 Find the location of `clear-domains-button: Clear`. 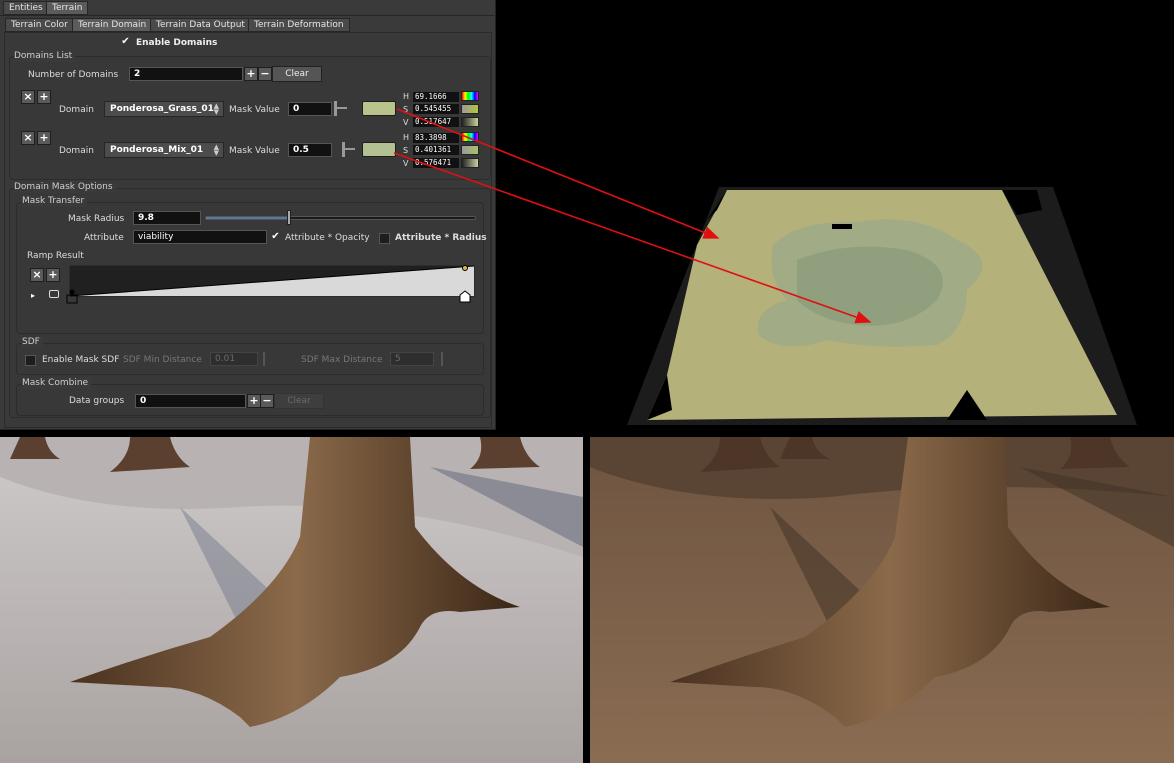

clear-domains-button: Clear is located at coordinates (297, 74).